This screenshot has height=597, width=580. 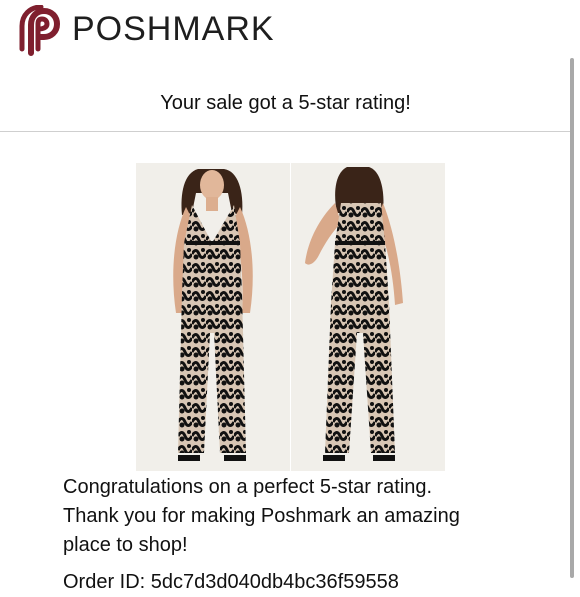 I want to click on scrollbar, so click(x=572, y=318).